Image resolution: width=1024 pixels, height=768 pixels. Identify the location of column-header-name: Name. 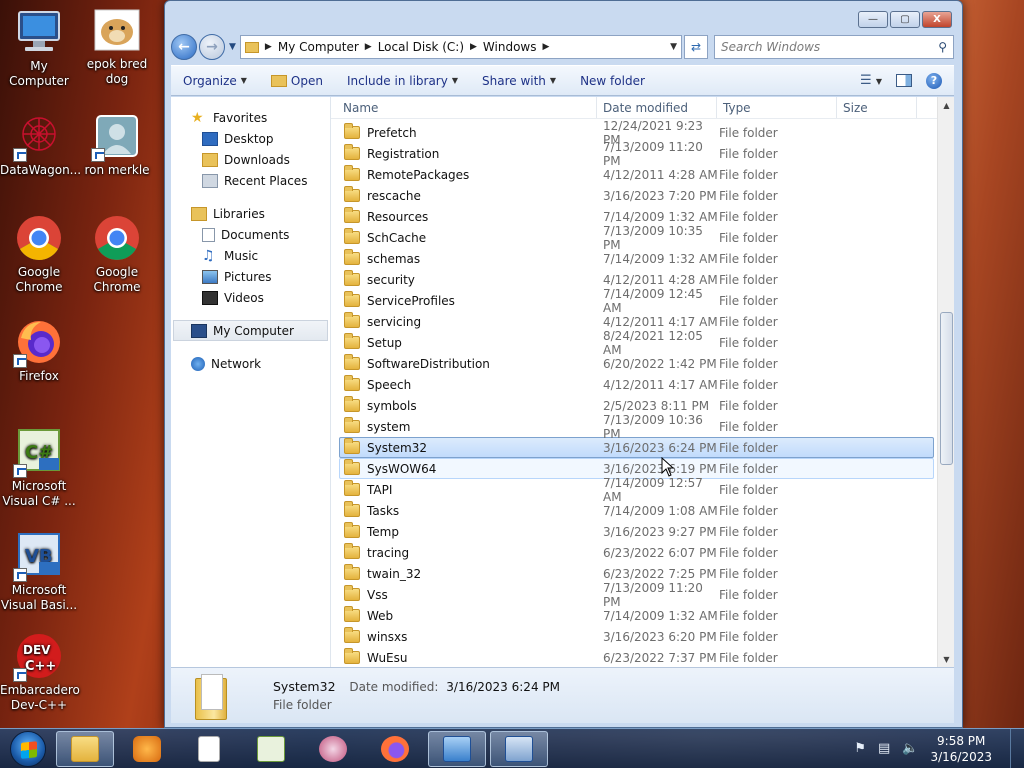
(464, 107).